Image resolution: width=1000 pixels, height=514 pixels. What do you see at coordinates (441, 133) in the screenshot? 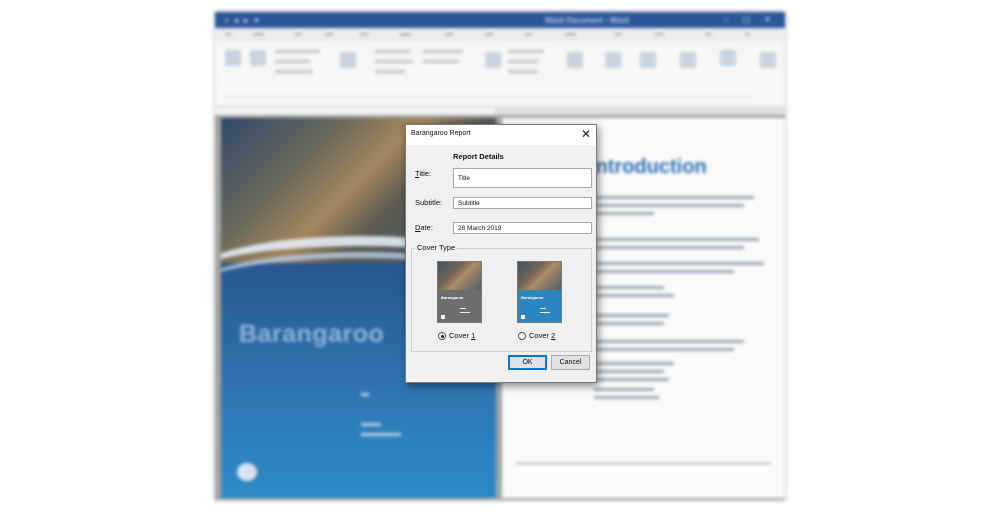
I see `dialog-title: Barangaroo Report` at bounding box center [441, 133].